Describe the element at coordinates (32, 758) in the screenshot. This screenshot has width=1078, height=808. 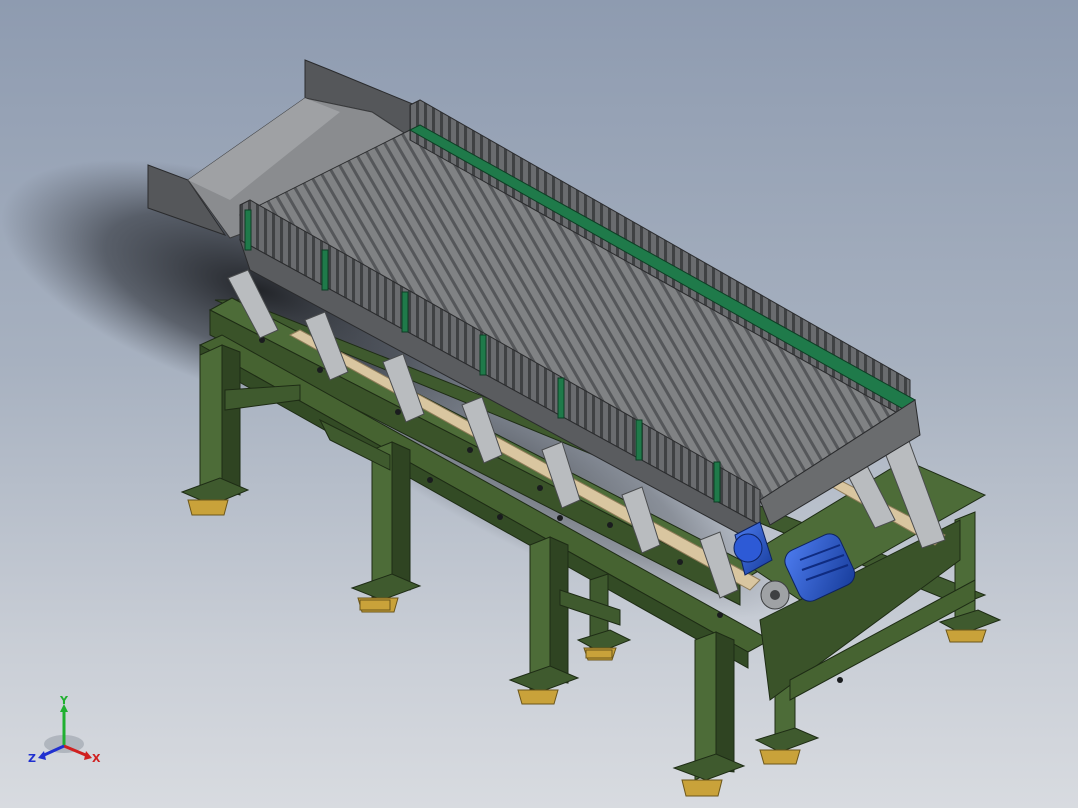
I see `triad-z-label: Z` at that location.